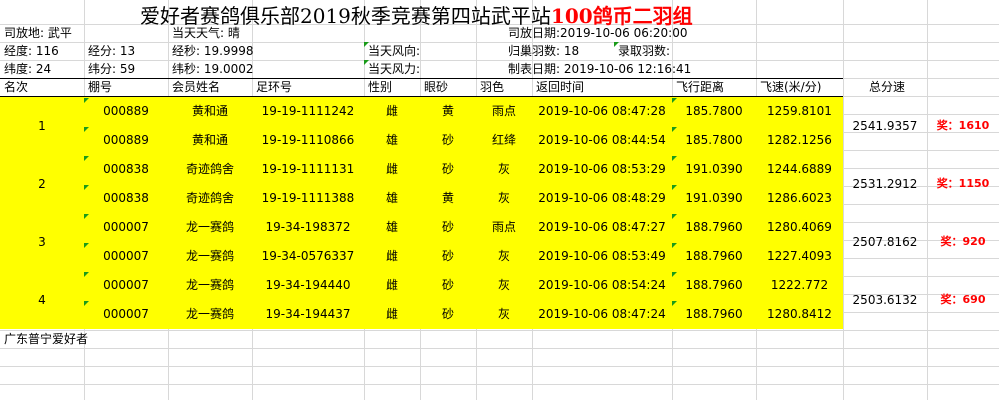 The width and height of the screenshot is (999, 400). Describe the element at coordinates (598, 33) in the screenshot. I see `release-date: 司放日期:2019-10-06 06:20:00` at that location.